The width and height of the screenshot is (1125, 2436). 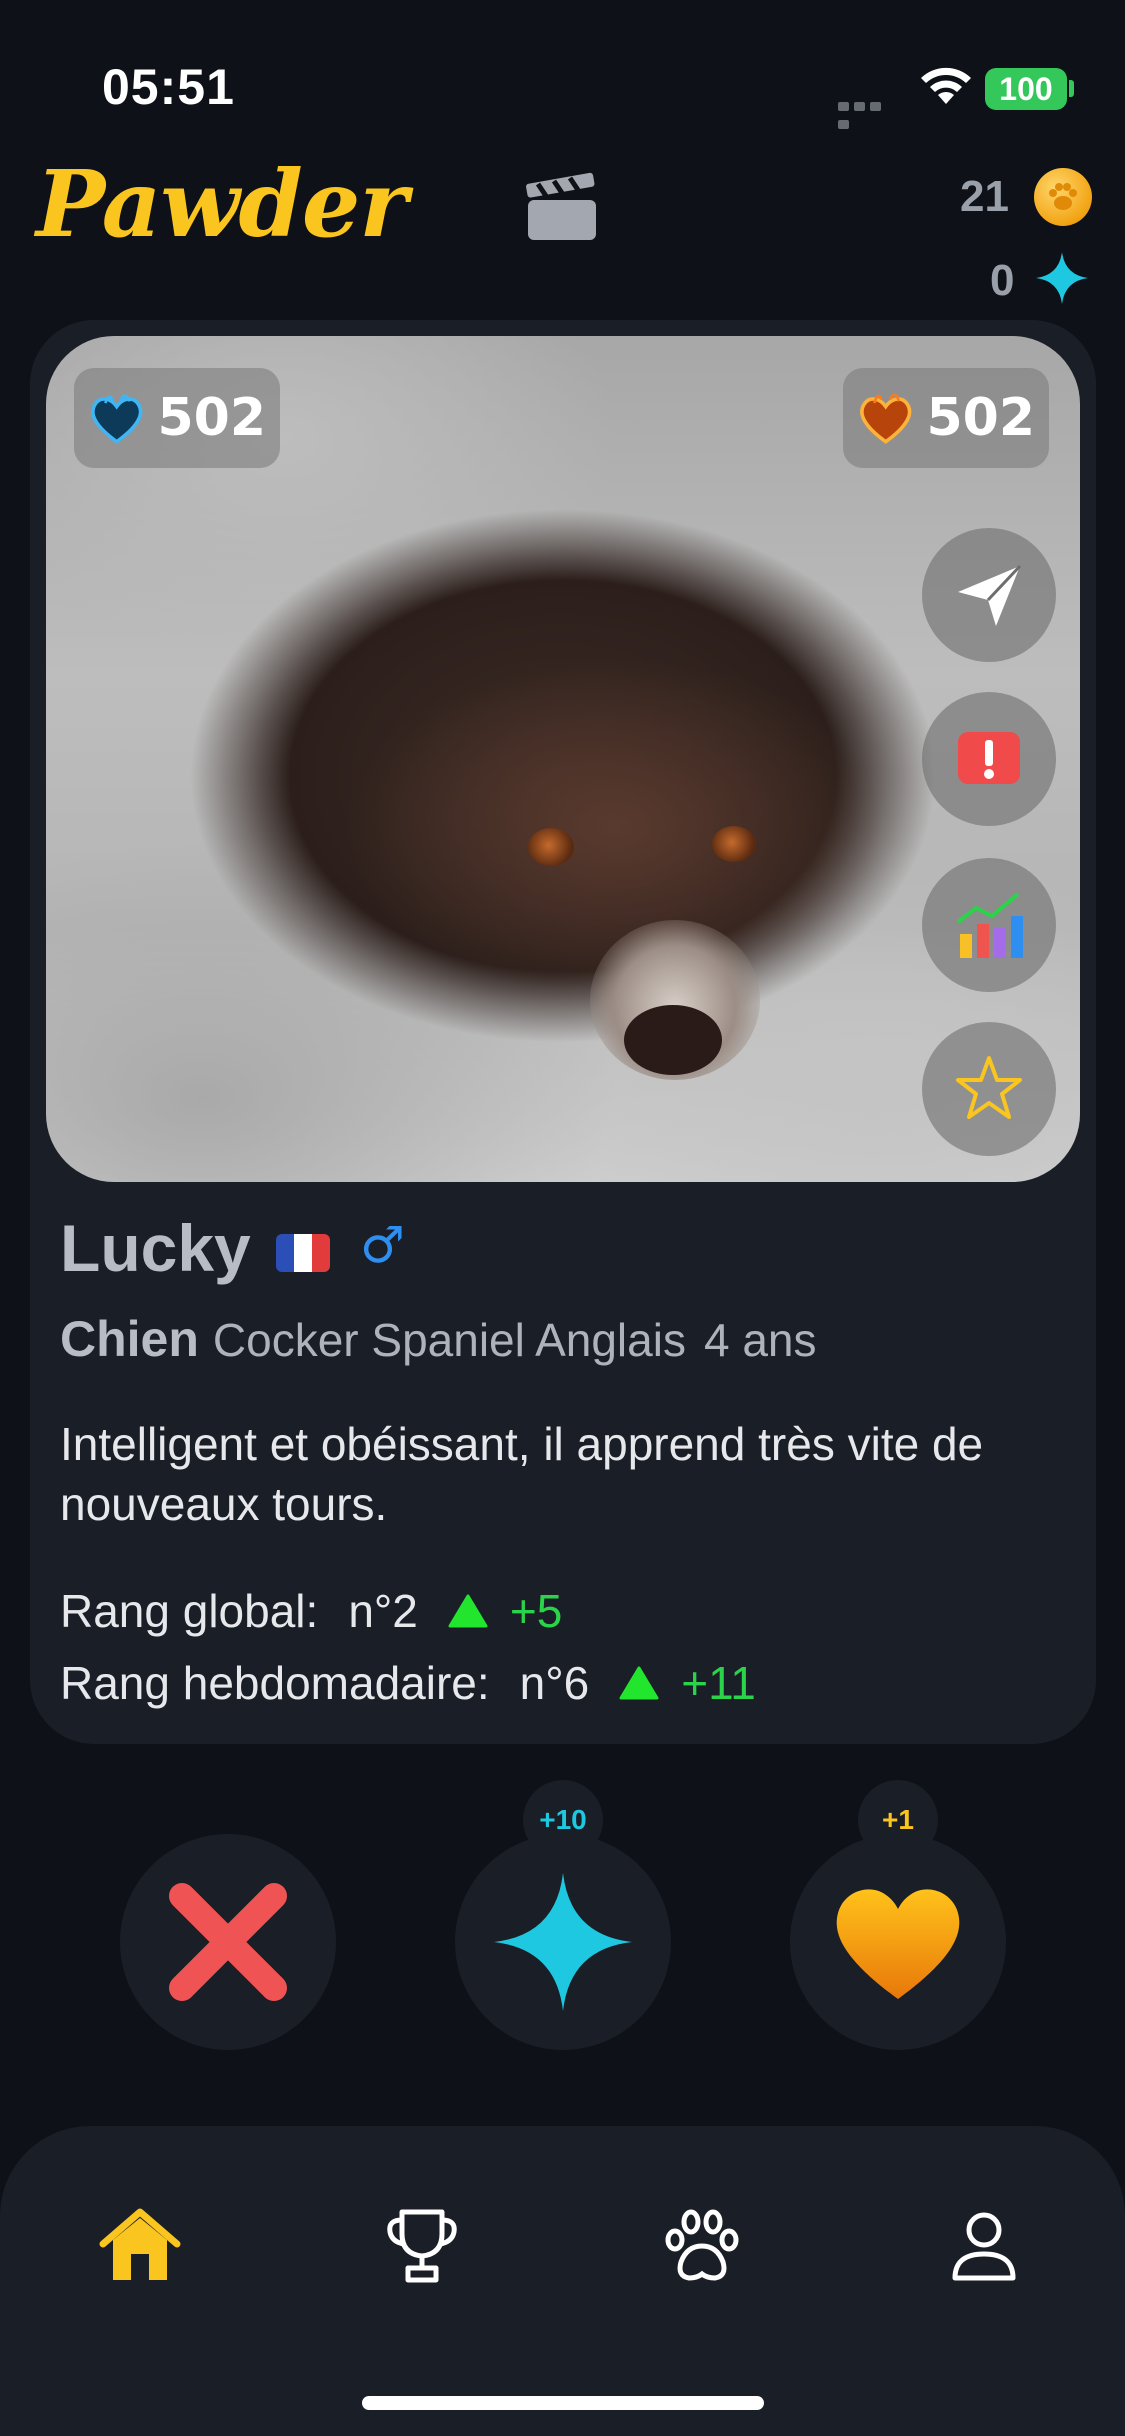 I want to click on rank-weekly-row: Rang hebdomadaire: n°6 +11, so click(x=408, y=1683).